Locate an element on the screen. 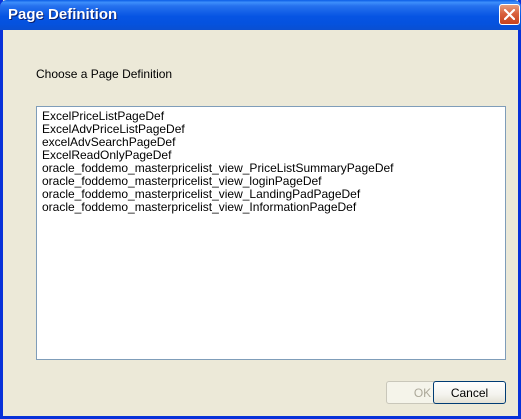 Image resolution: width=521 pixels, height=419 pixels. close-icon is located at coordinates (509, 14).